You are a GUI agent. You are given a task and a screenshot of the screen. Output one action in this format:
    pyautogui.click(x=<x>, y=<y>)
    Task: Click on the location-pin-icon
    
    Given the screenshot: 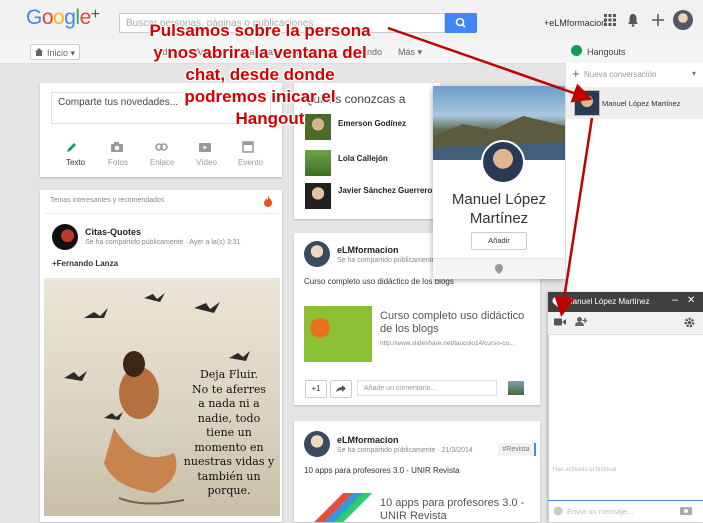 What is the action you would take?
    pyautogui.click(x=499, y=269)
    